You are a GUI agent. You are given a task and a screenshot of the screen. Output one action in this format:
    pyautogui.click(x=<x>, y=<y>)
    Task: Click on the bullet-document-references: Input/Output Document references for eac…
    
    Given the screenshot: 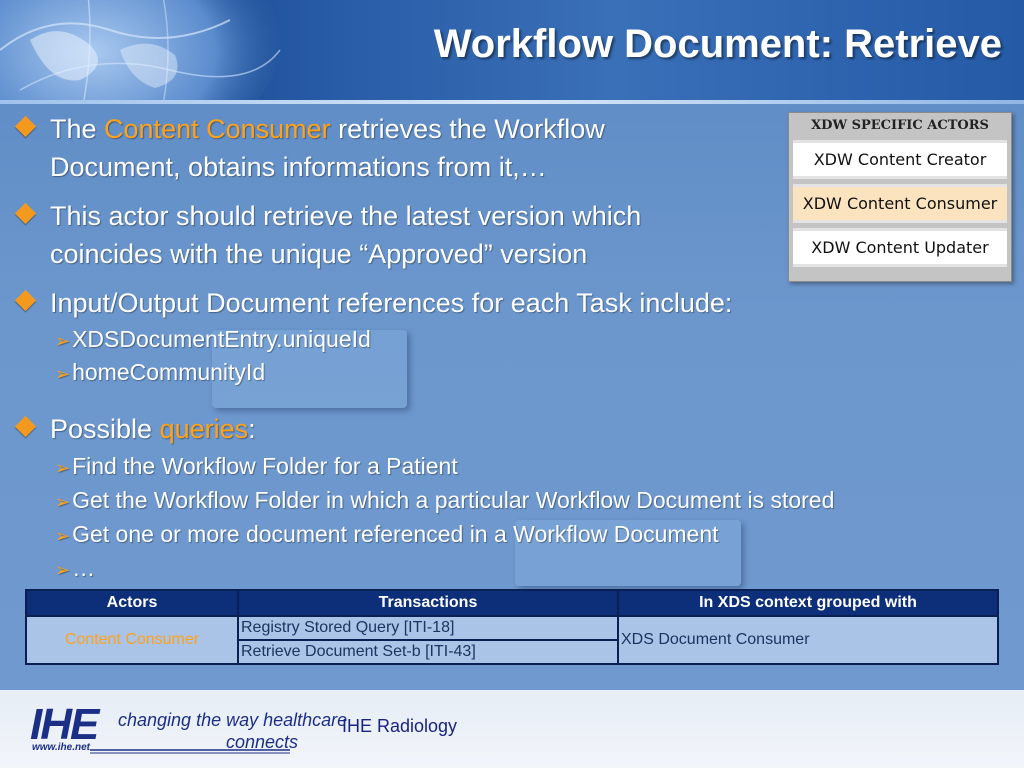 What is the action you would take?
    pyautogui.click(x=509, y=303)
    